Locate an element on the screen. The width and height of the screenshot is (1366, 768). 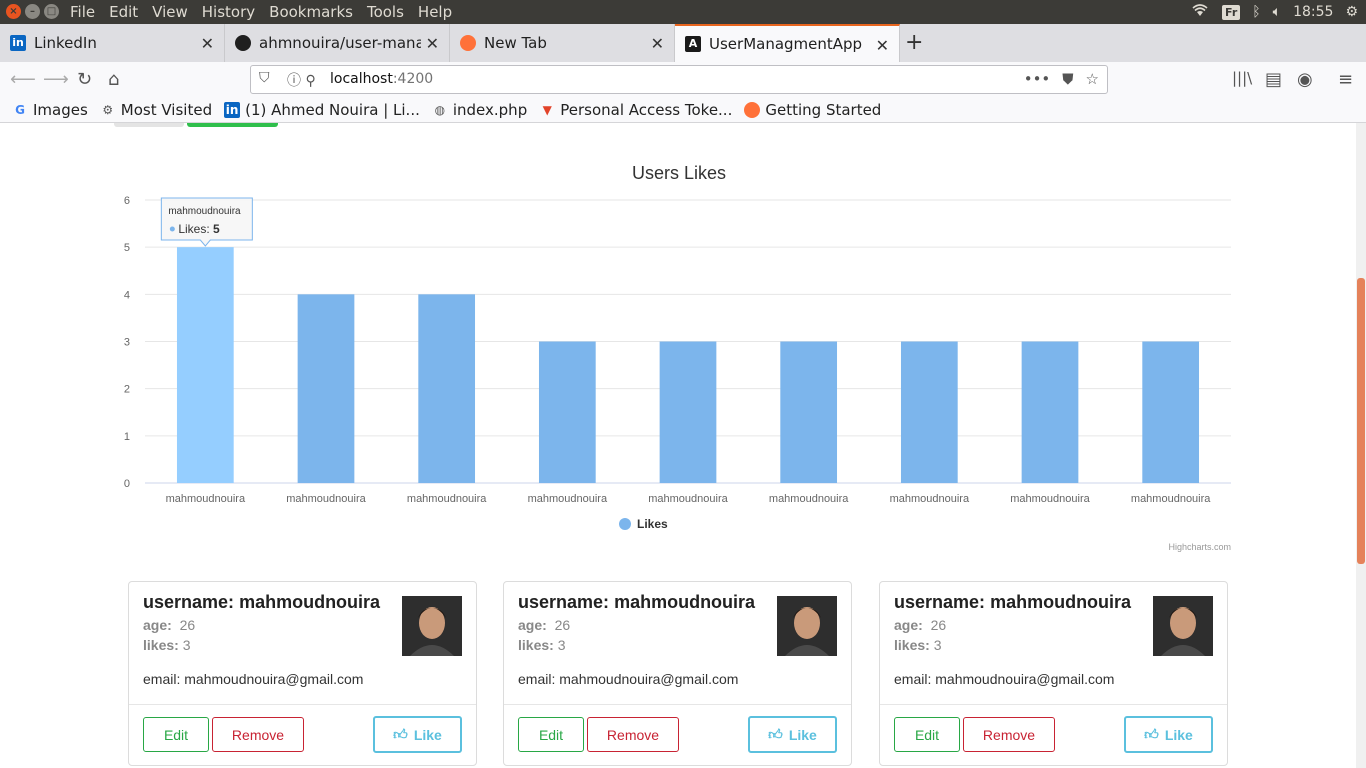
maximize-window-icon: □ is located at coordinates (51, 11).